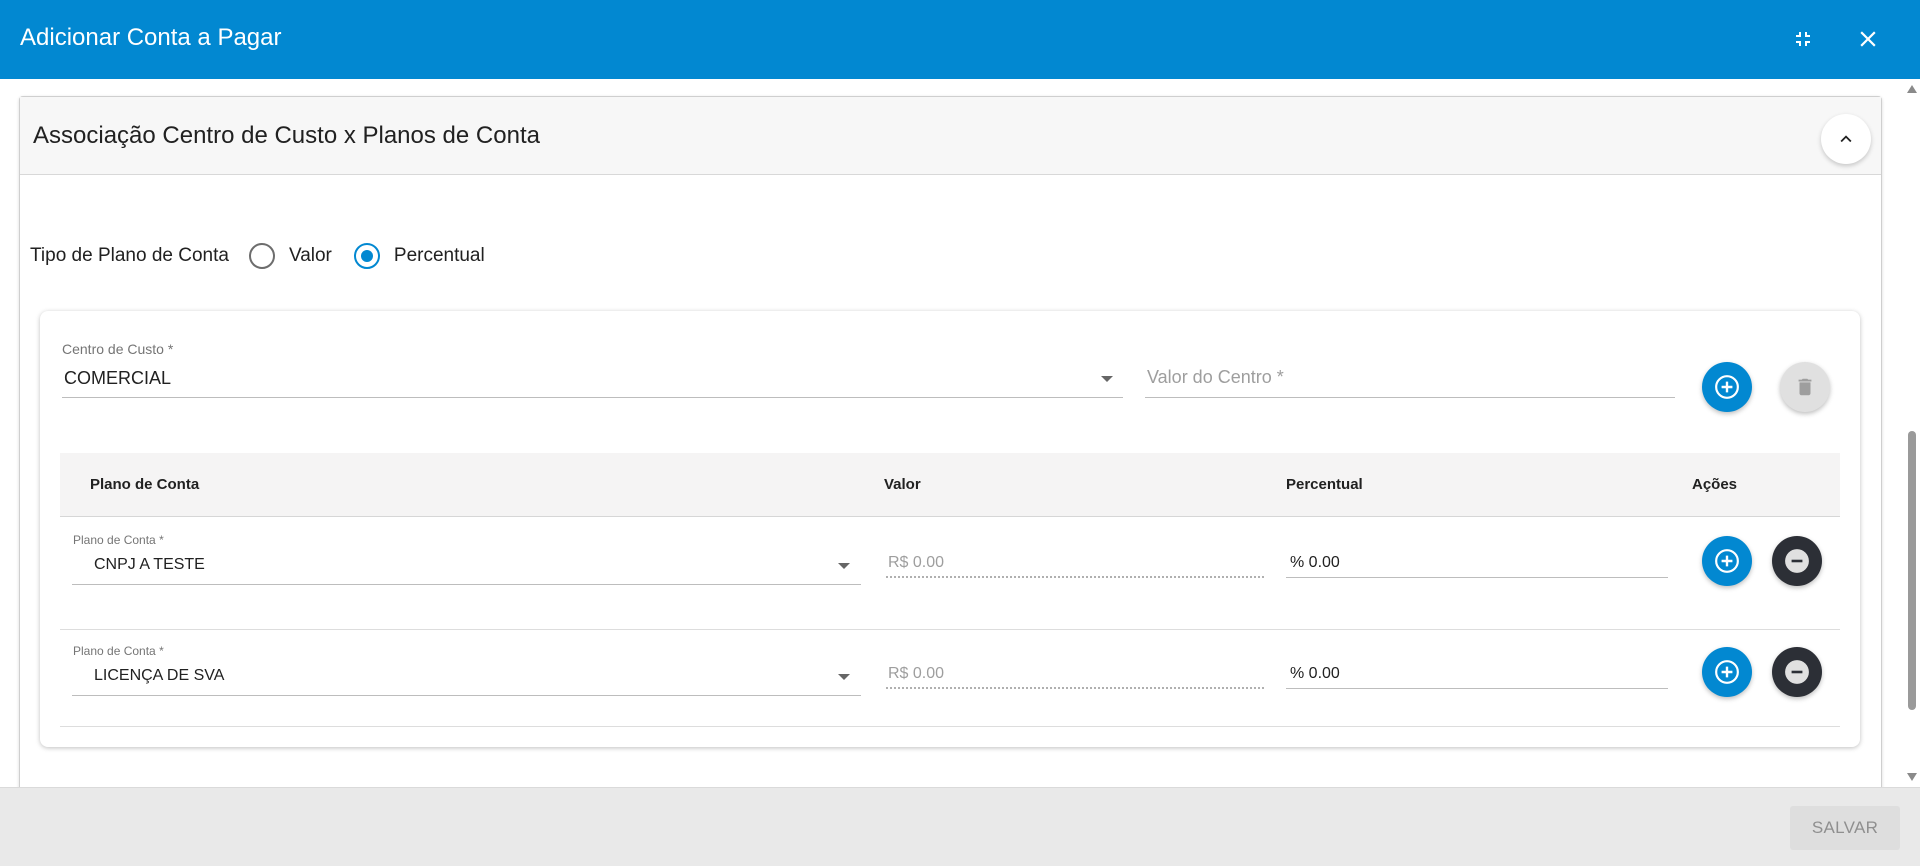  I want to click on minimize-button, so click(1803, 39).